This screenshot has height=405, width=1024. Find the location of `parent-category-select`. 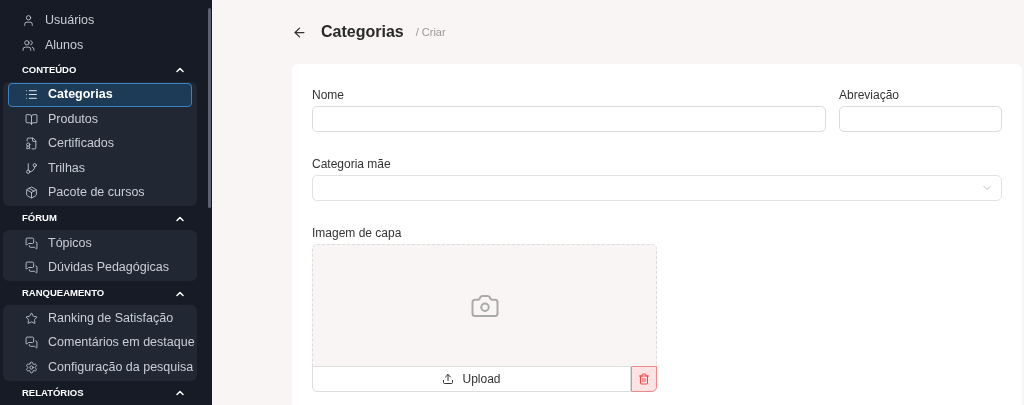

parent-category-select is located at coordinates (657, 188).